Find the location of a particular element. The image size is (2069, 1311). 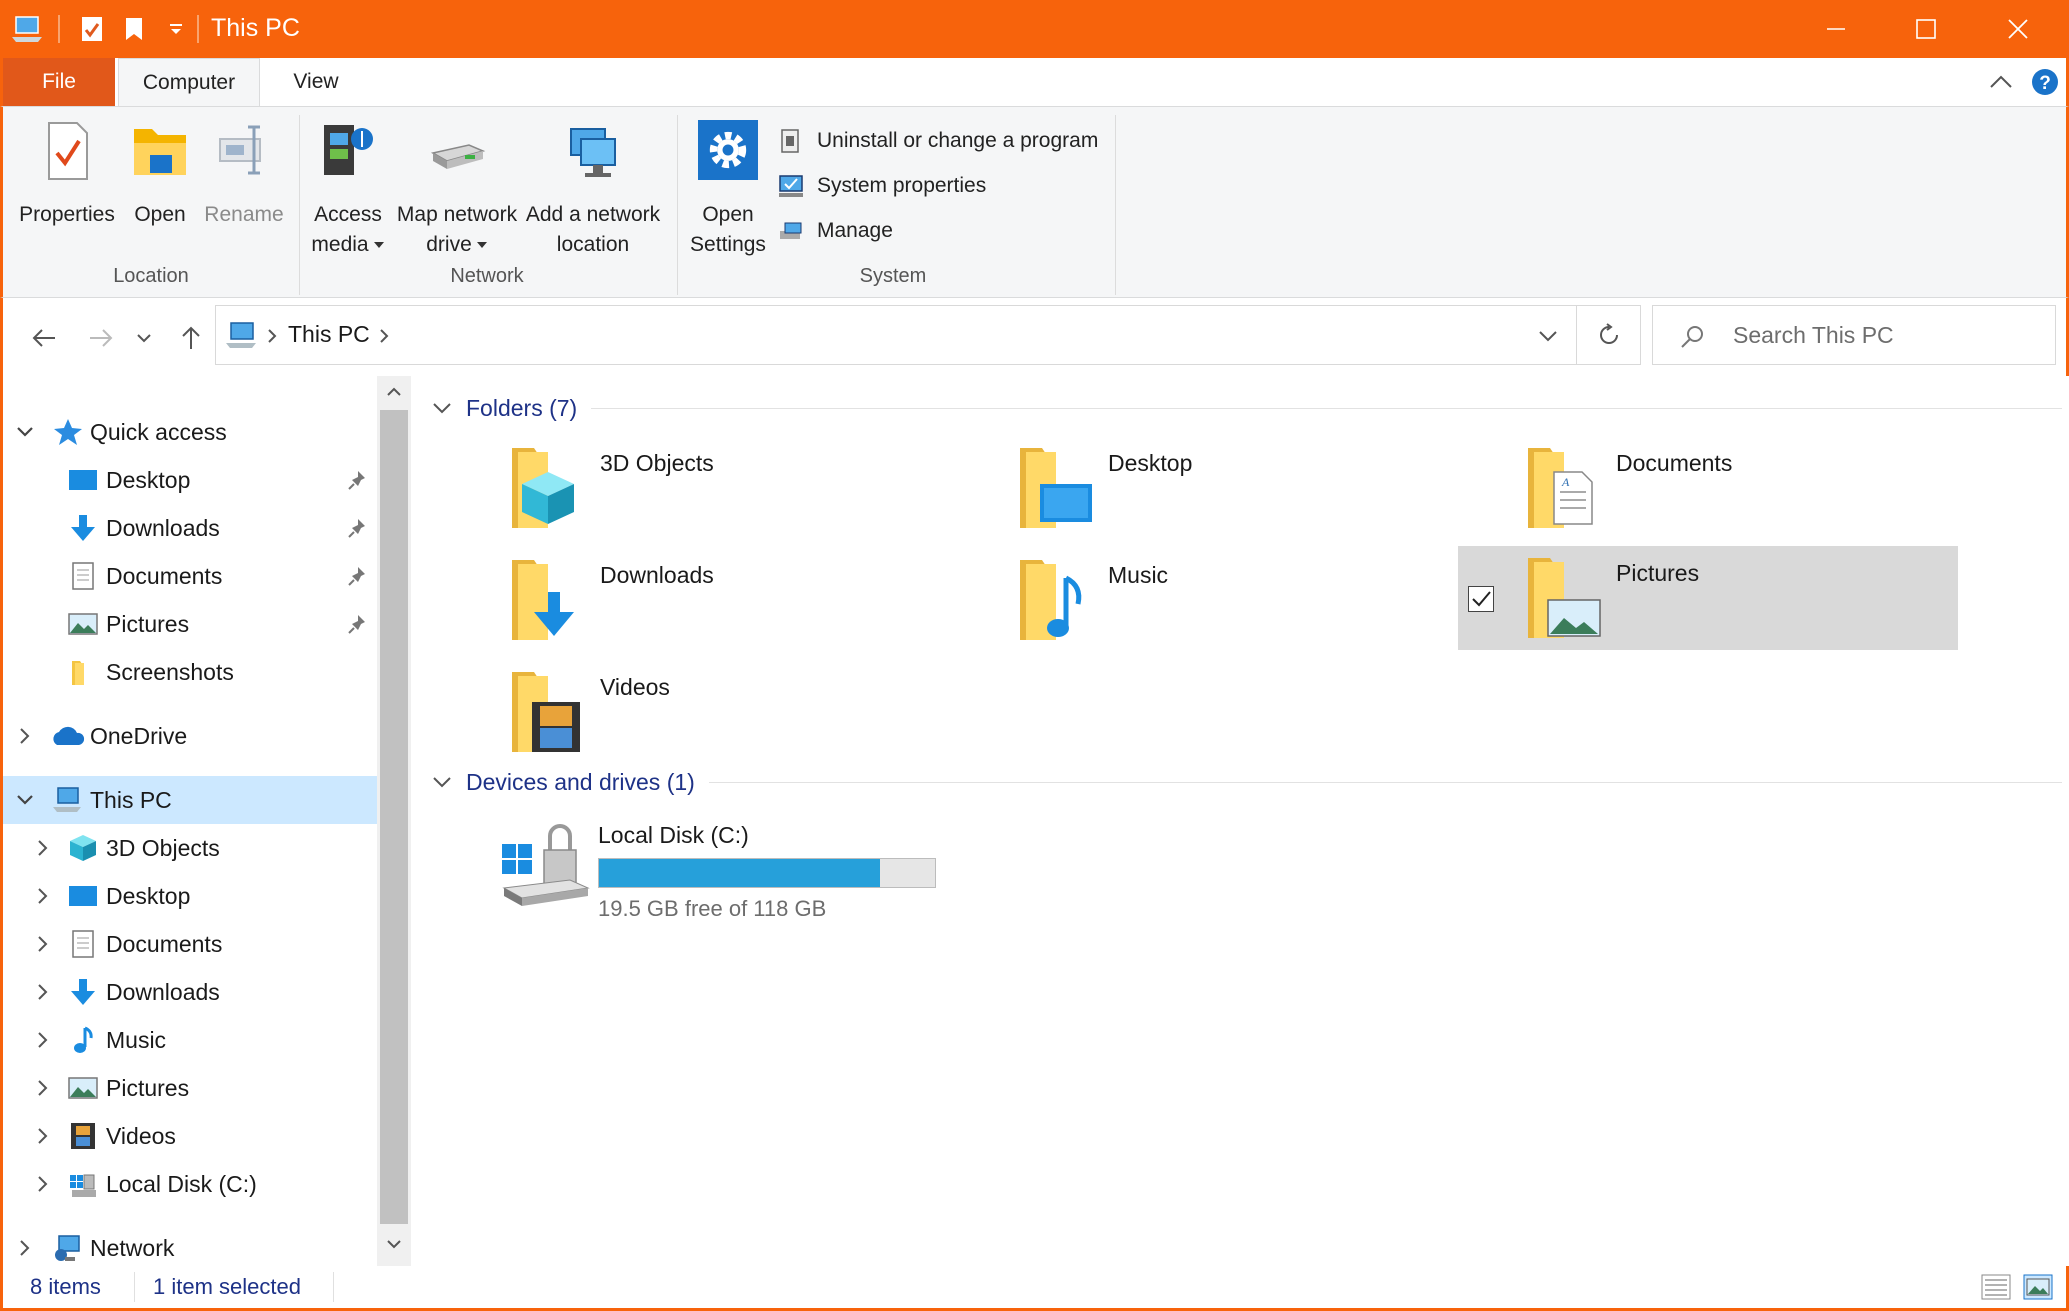

search-box: Search This PC is located at coordinates (1854, 335).